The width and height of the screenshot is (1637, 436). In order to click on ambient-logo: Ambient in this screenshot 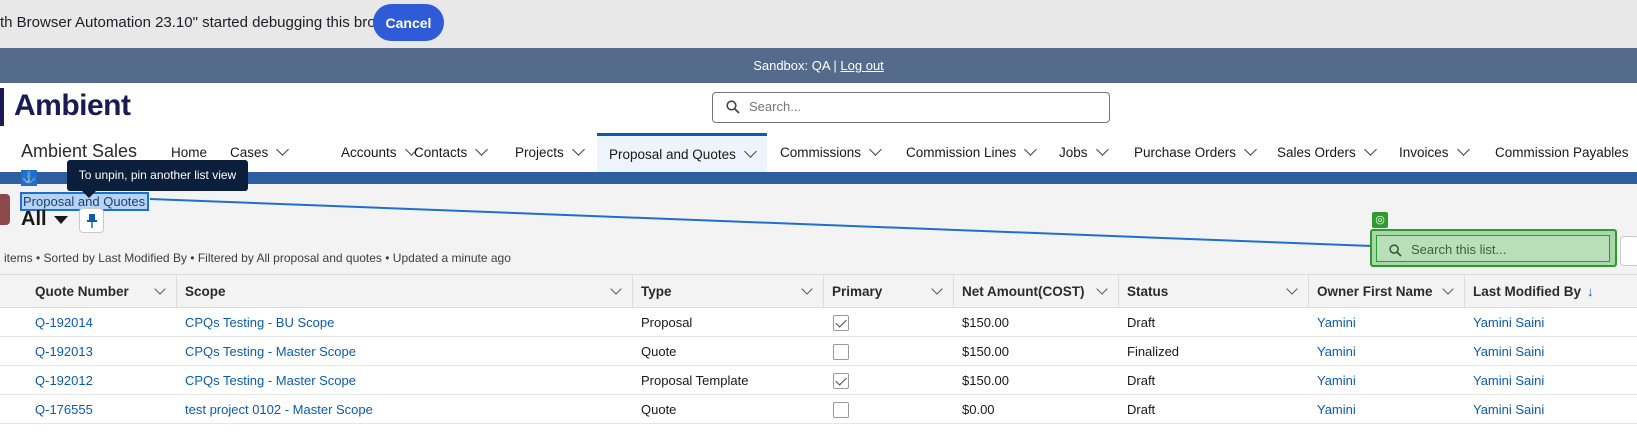, I will do `click(72, 106)`.